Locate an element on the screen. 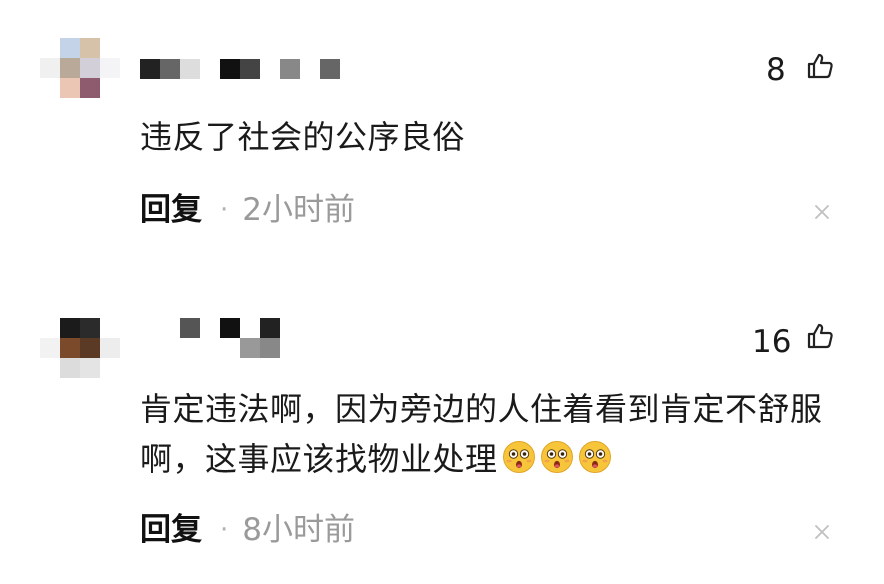  like-count: 16 is located at coordinates (772, 342).